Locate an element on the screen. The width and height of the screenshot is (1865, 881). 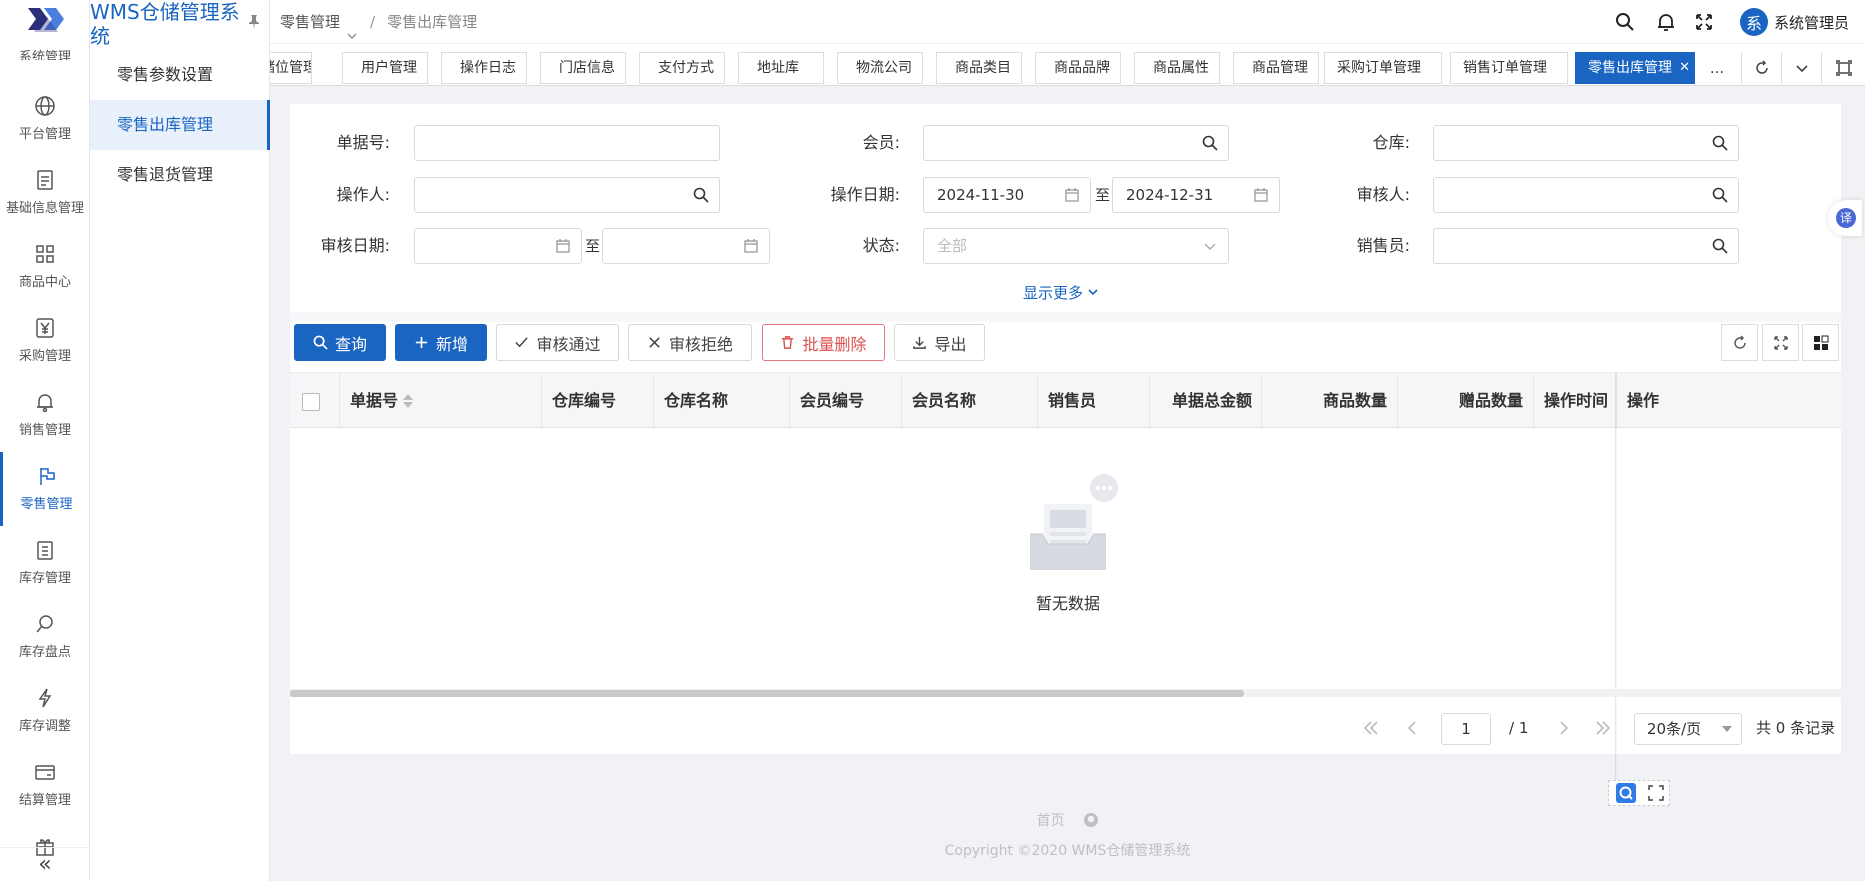
column-settings-button is located at coordinates (1820, 342).